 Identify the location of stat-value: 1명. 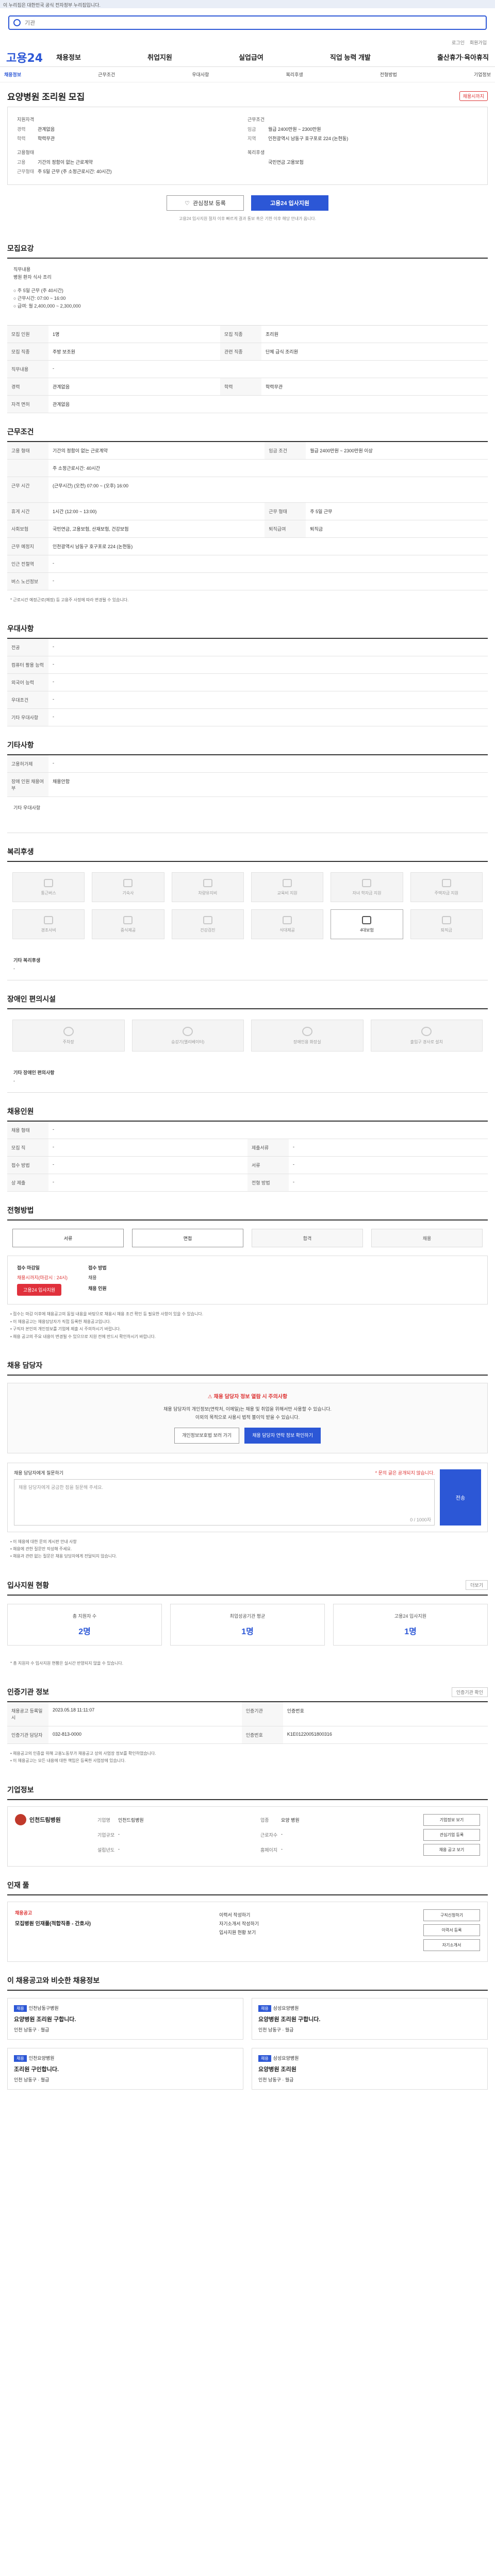
(410, 1631).